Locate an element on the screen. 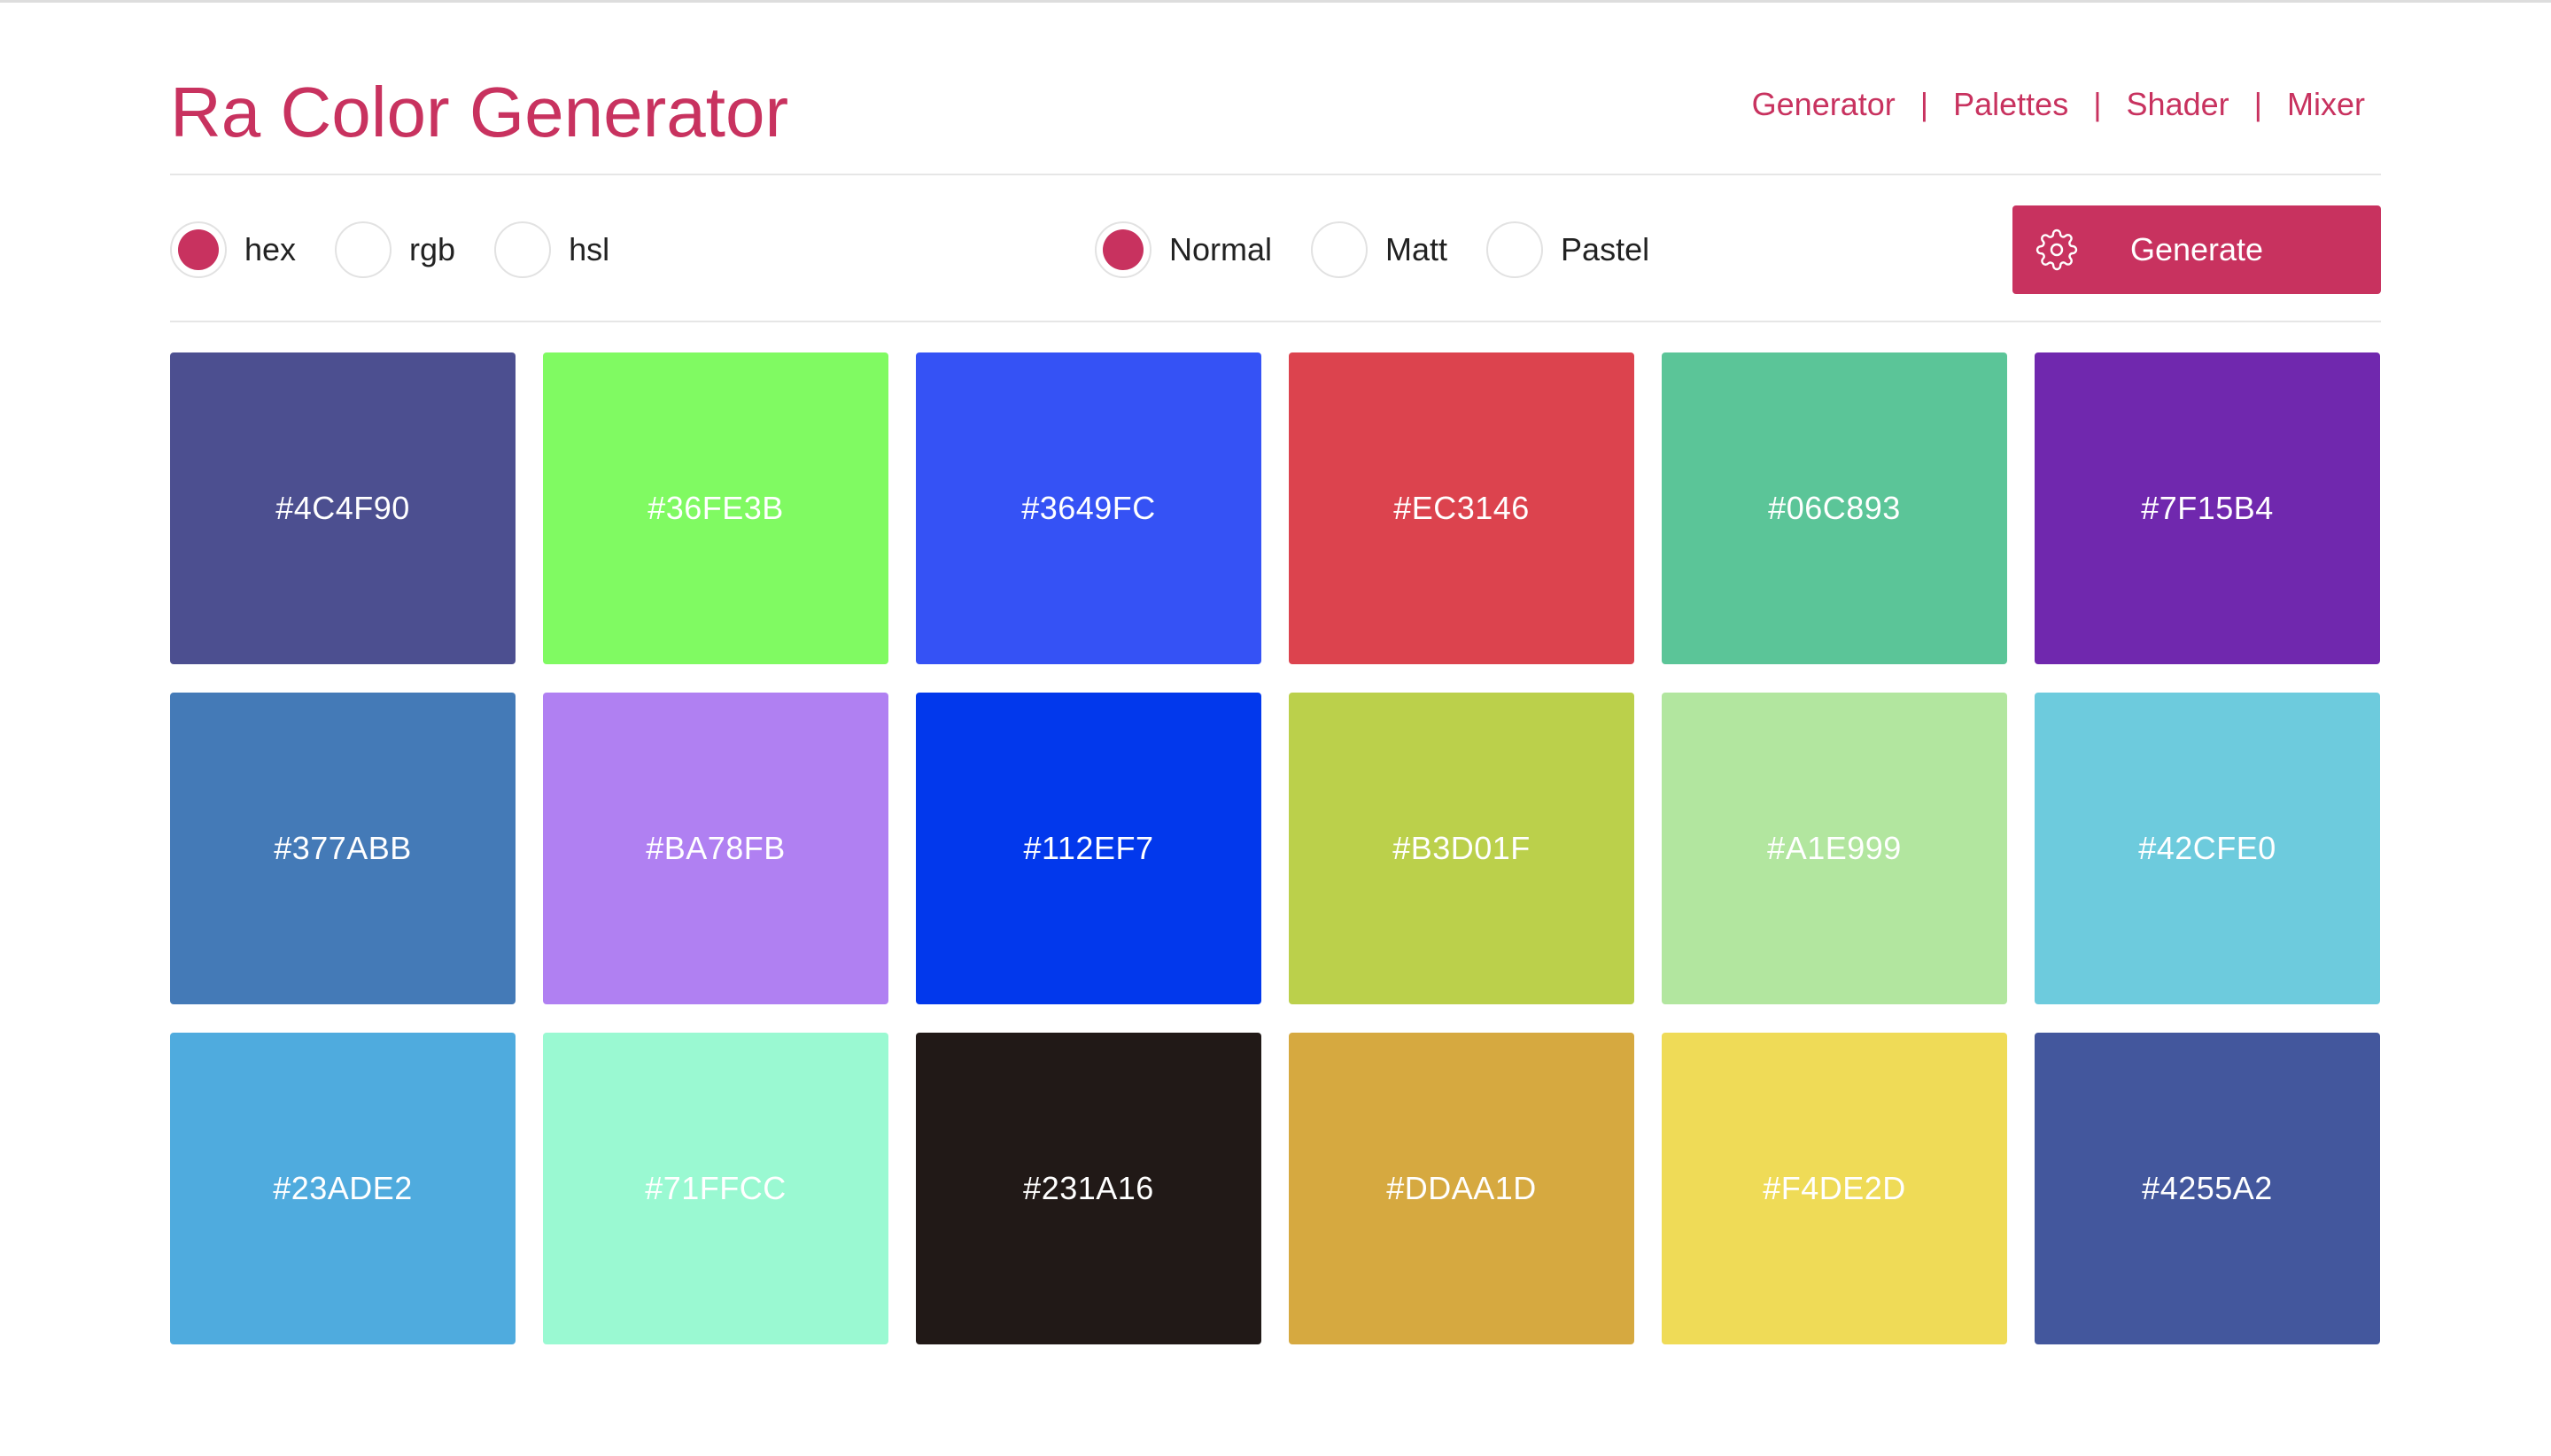 The width and height of the screenshot is (2551, 1456). color-swatch: #377ABB is located at coordinates (343, 848).